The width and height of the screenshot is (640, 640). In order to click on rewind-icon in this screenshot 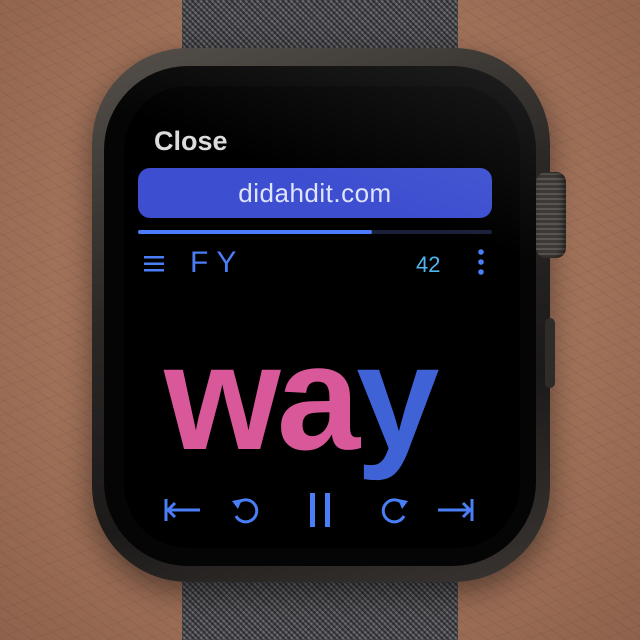, I will do `click(246, 510)`.